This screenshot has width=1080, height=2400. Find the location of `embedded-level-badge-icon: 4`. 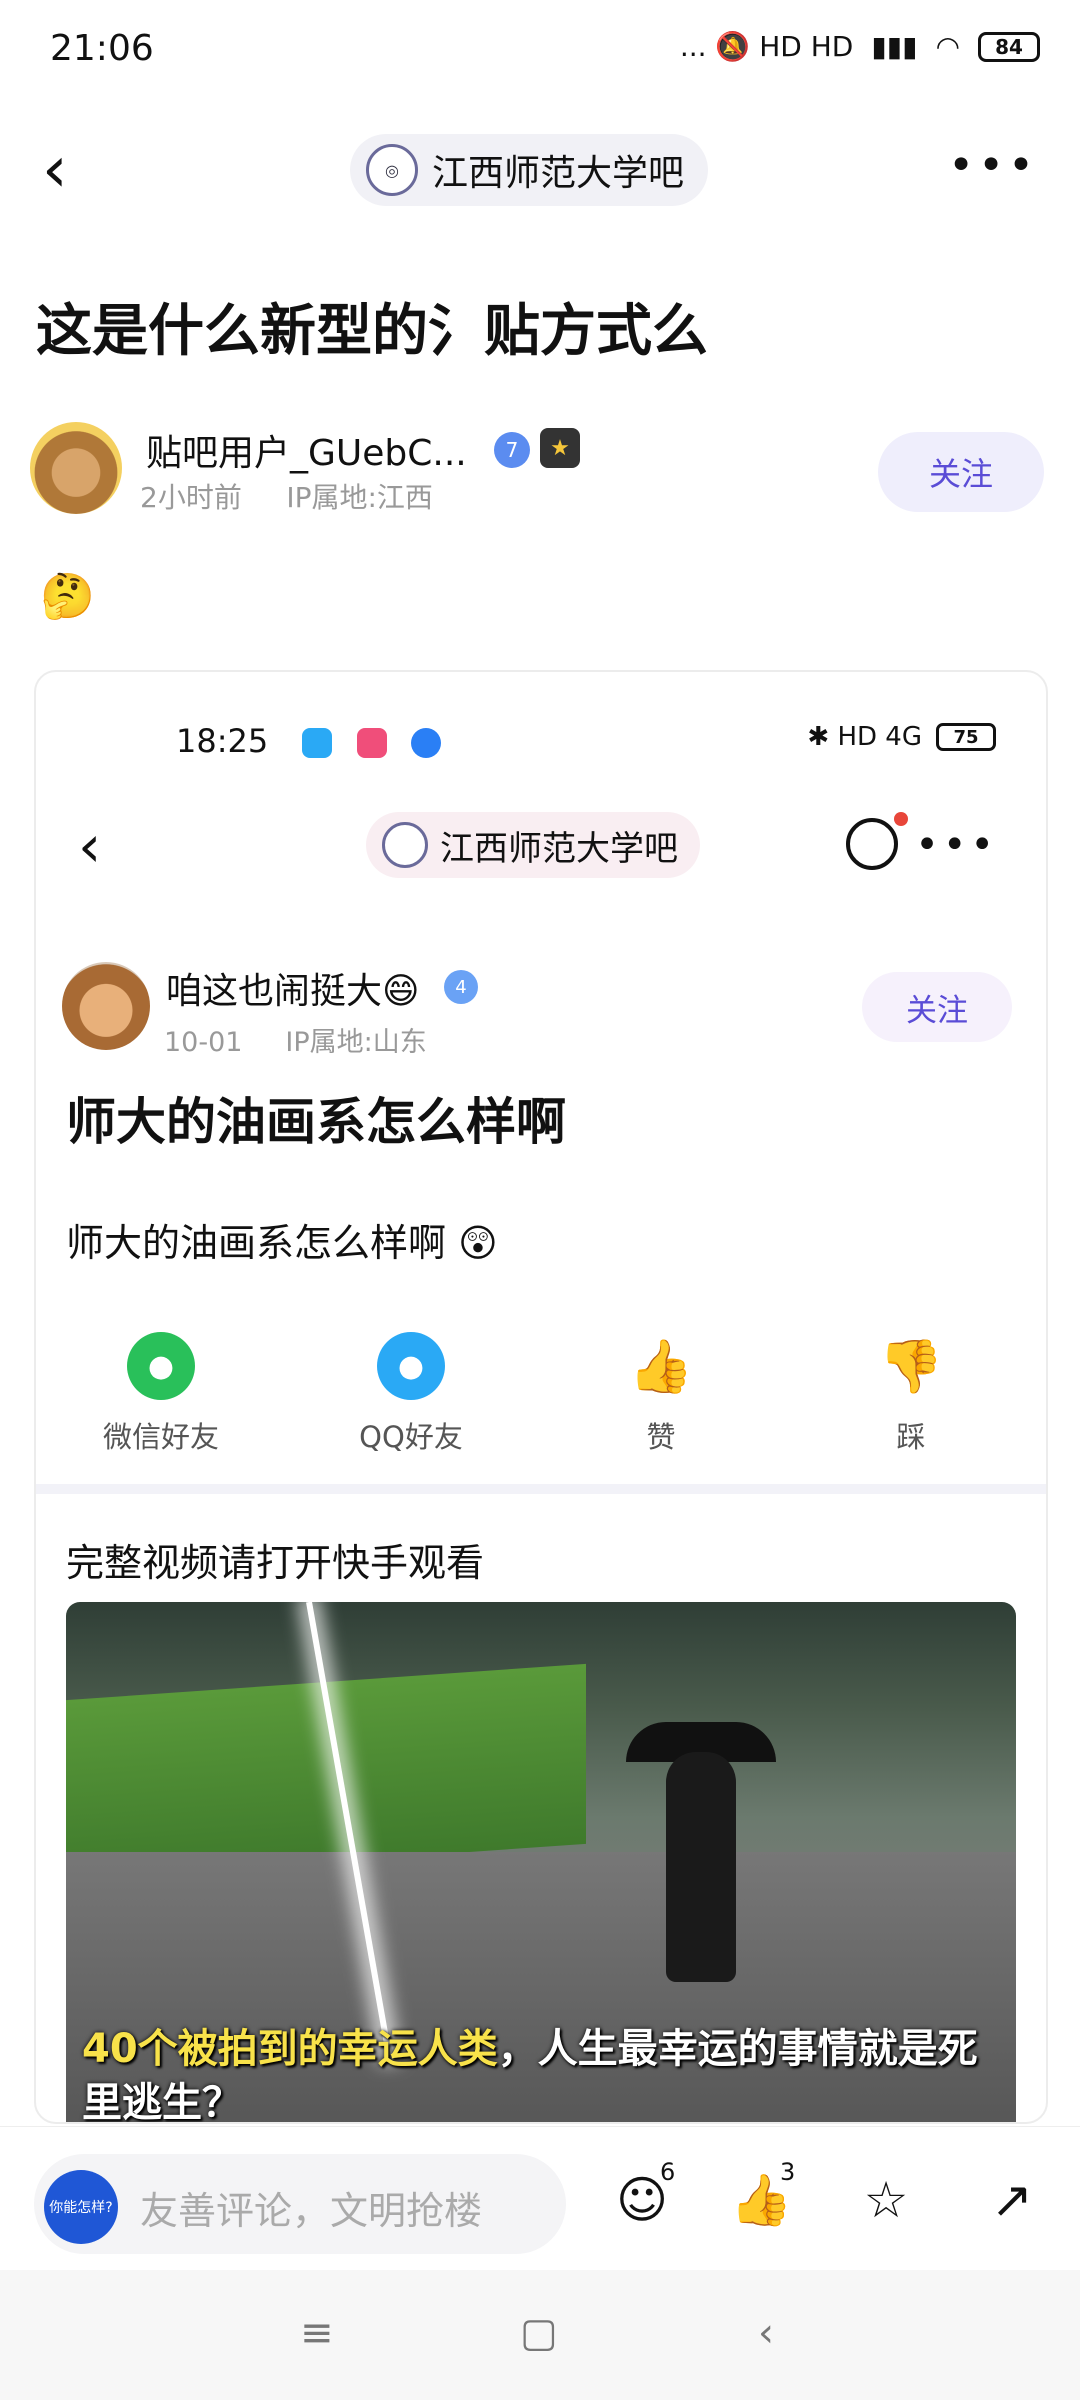

embedded-level-badge-icon: 4 is located at coordinates (461, 987).